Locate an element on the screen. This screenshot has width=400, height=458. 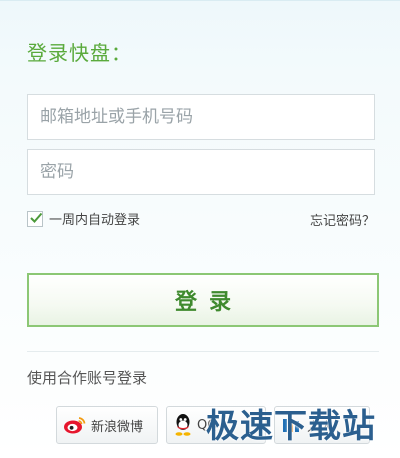
qq-login-button: QQ is located at coordinates (216, 425).